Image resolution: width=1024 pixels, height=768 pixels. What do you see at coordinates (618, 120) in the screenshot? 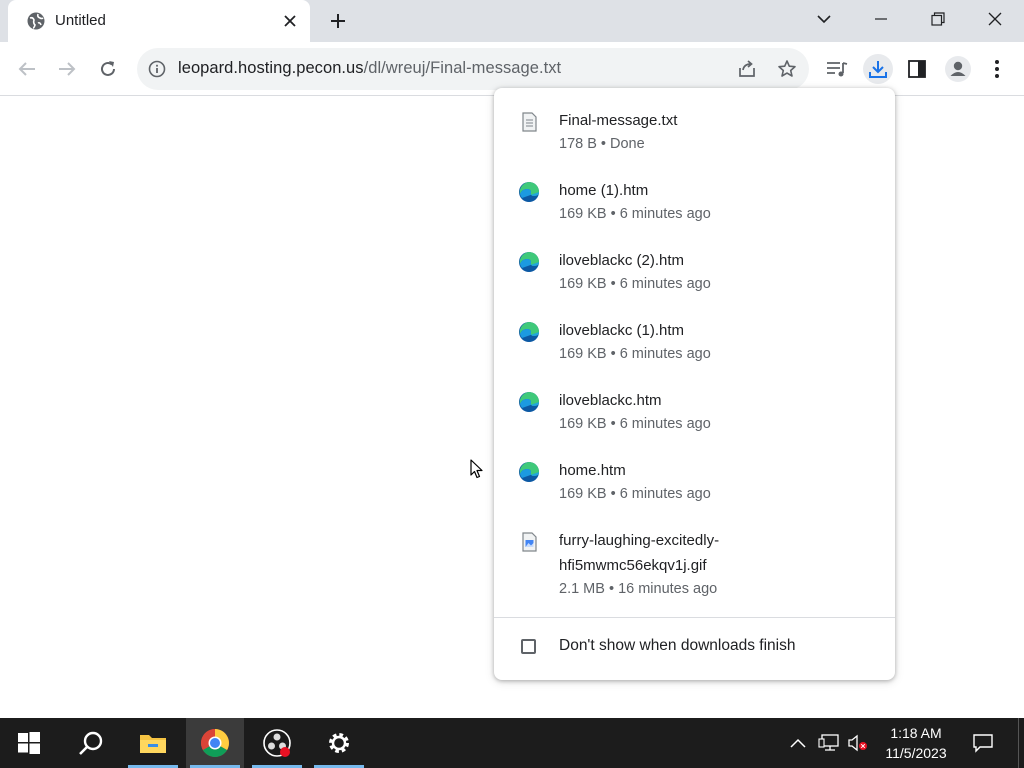
I see `download-filename: Final-message.txt` at bounding box center [618, 120].